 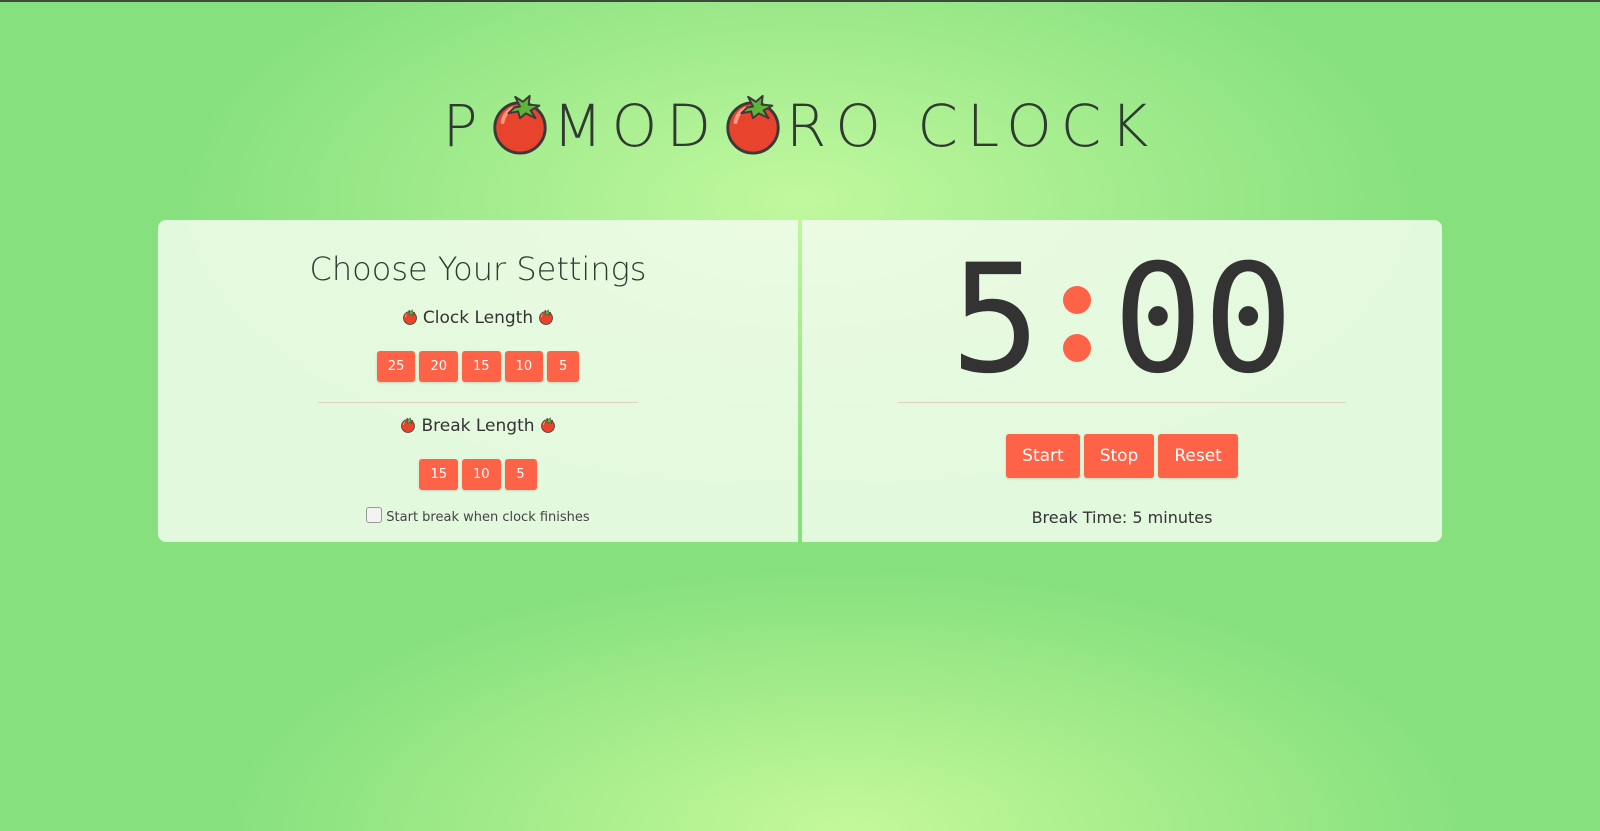 I want to click on title-part-2: MOD, so click(x=636, y=126).